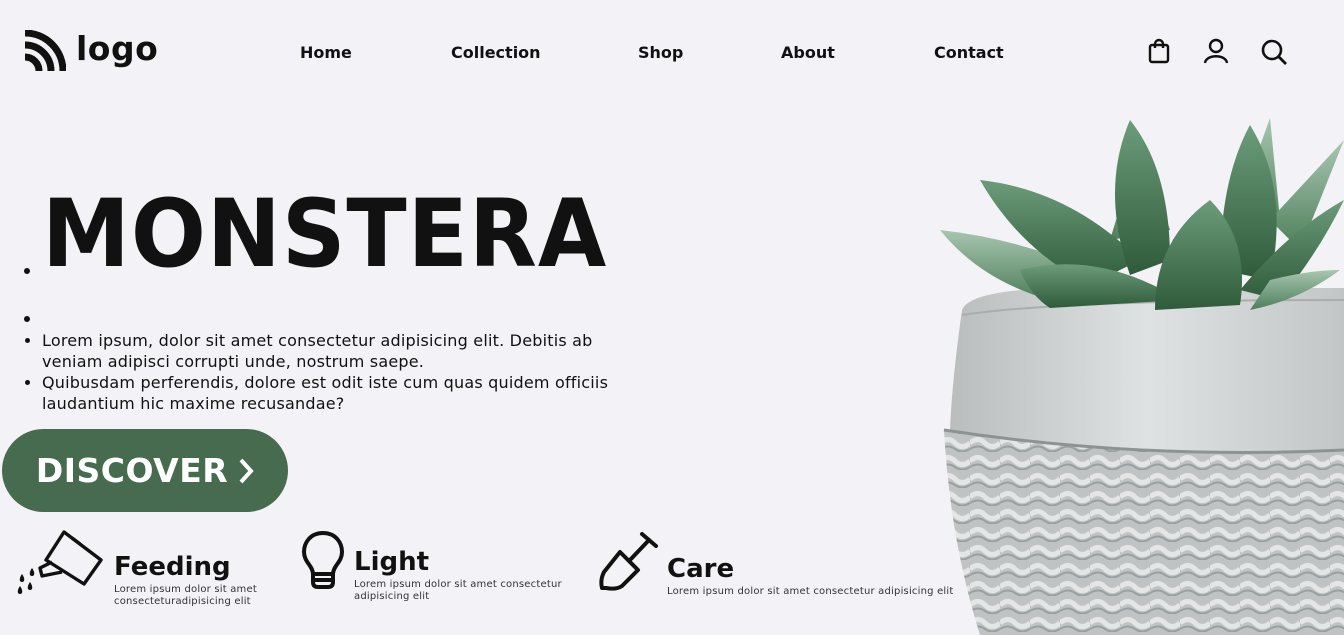 The width and height of the screenshot is (1344, 635). What do you see at coordinates (132, 470) in the screenshot?
I see `discover-button-label: DISCOVER` at bounding box center [132, 470].